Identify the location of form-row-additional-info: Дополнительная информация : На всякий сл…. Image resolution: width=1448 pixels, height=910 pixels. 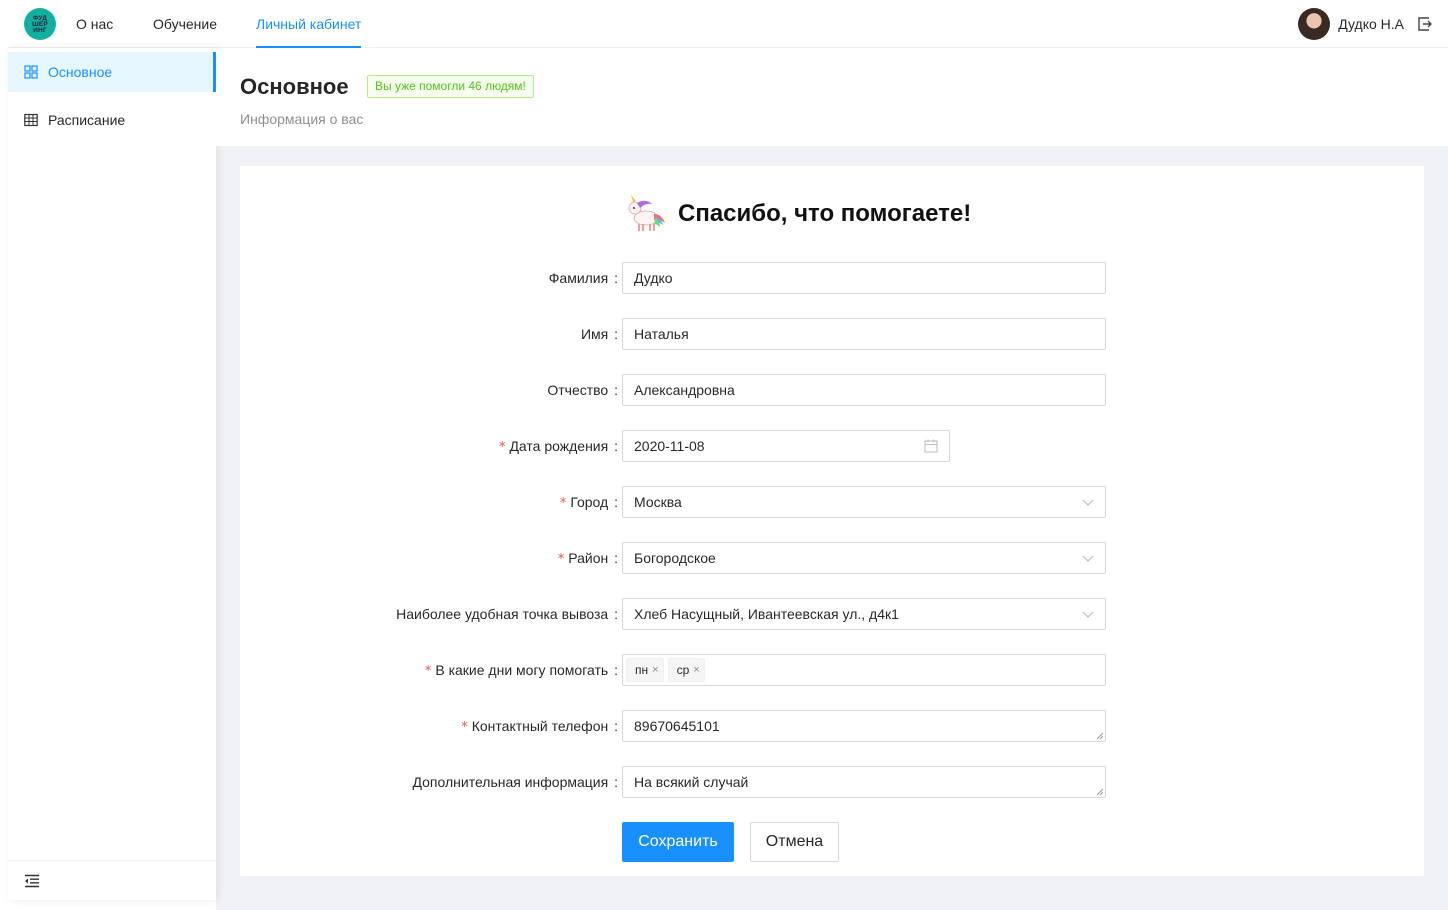
(832, 782).